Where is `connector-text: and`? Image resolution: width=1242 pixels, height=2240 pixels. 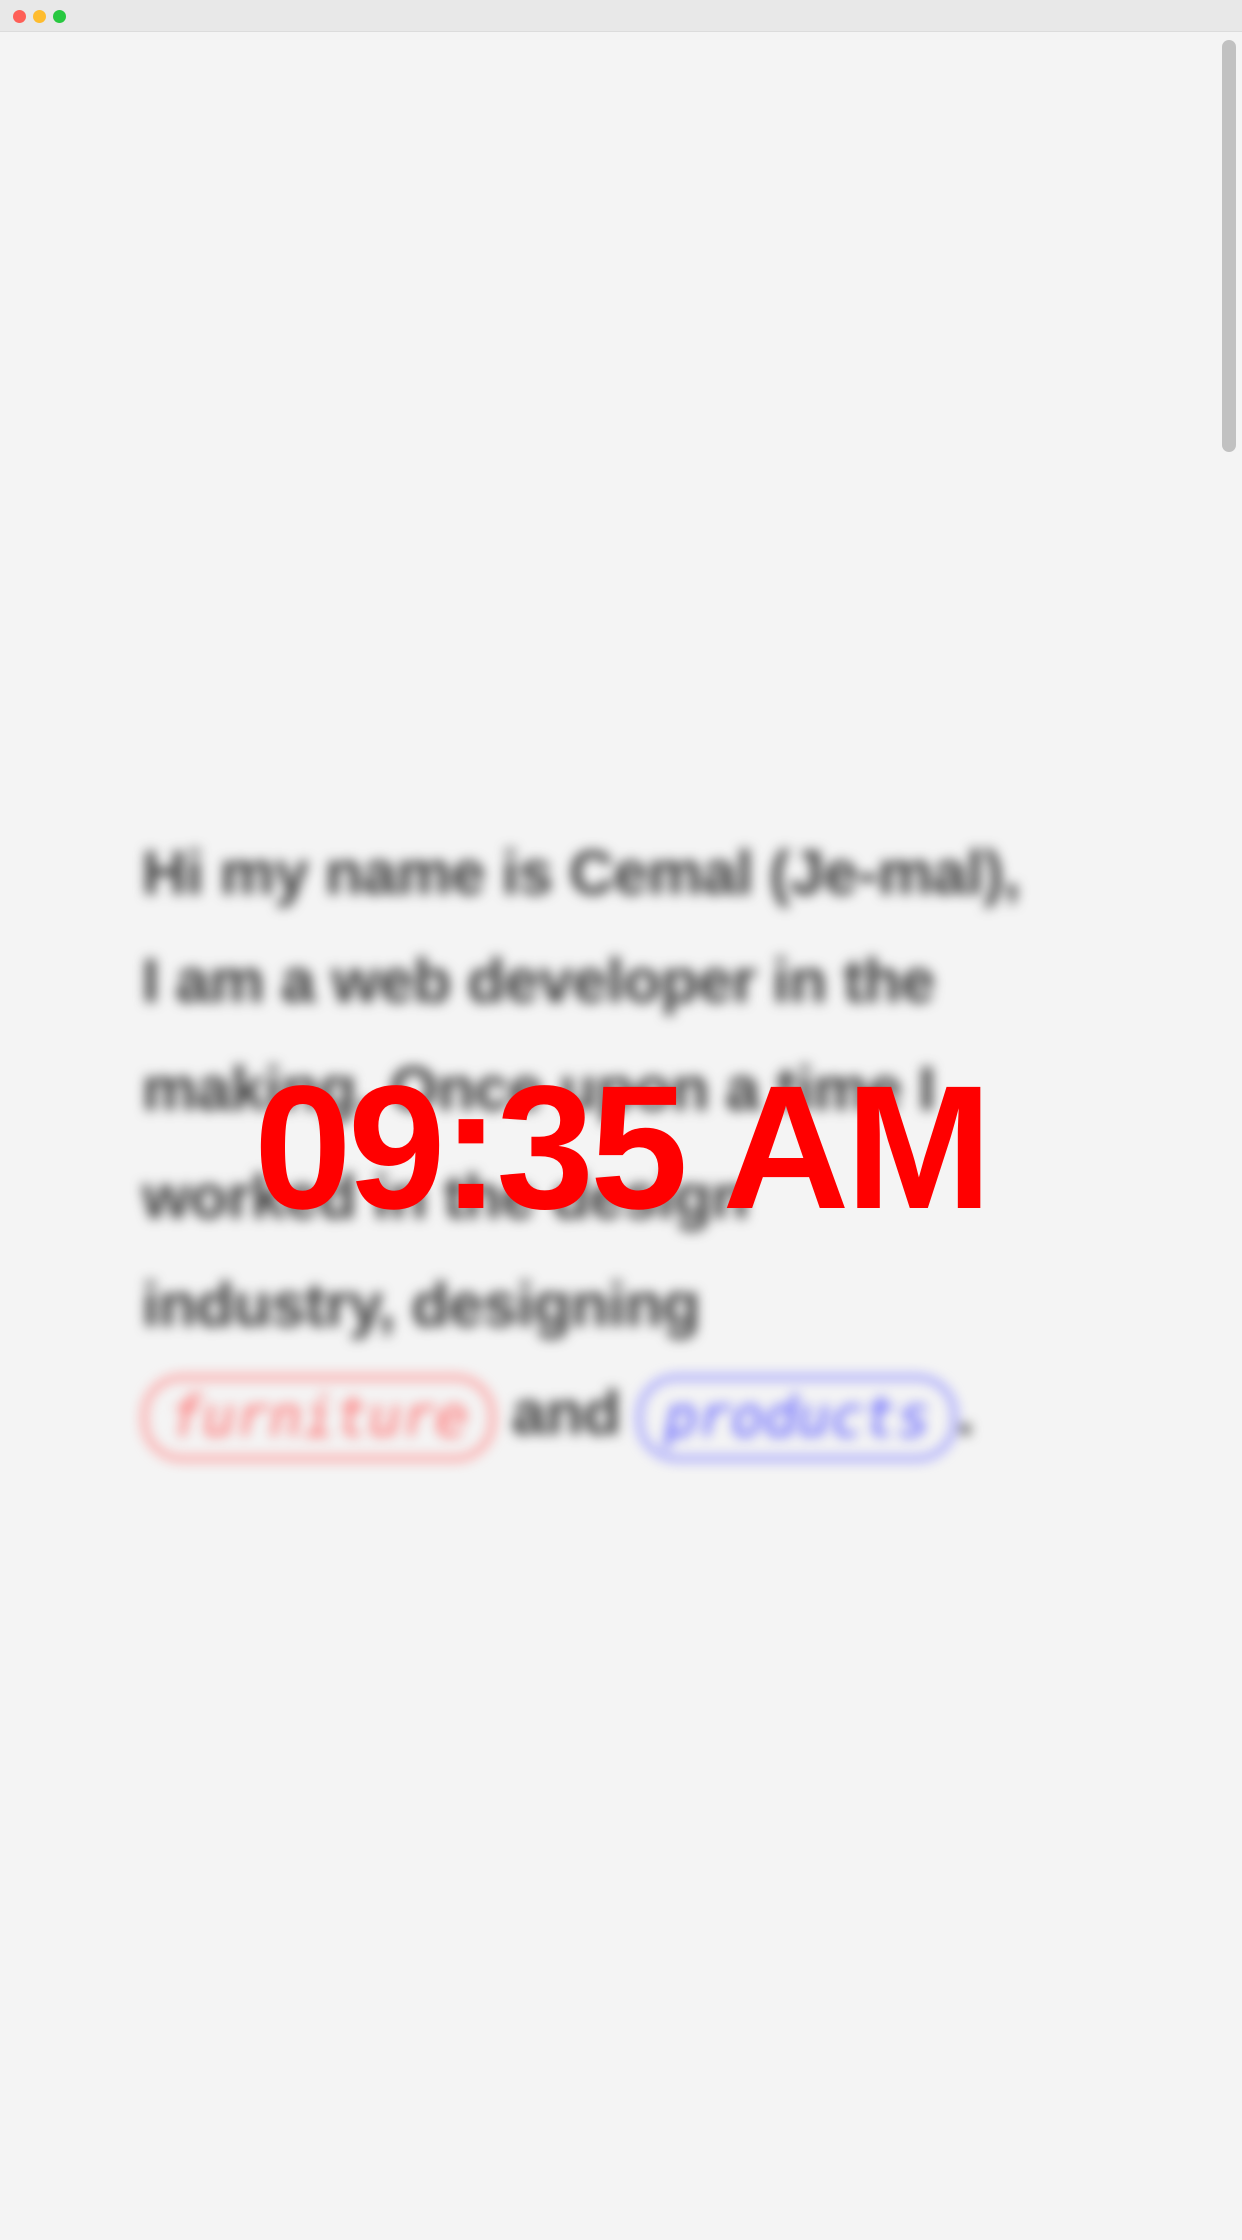 connector-text: and is located at coordinates (566, 1413).